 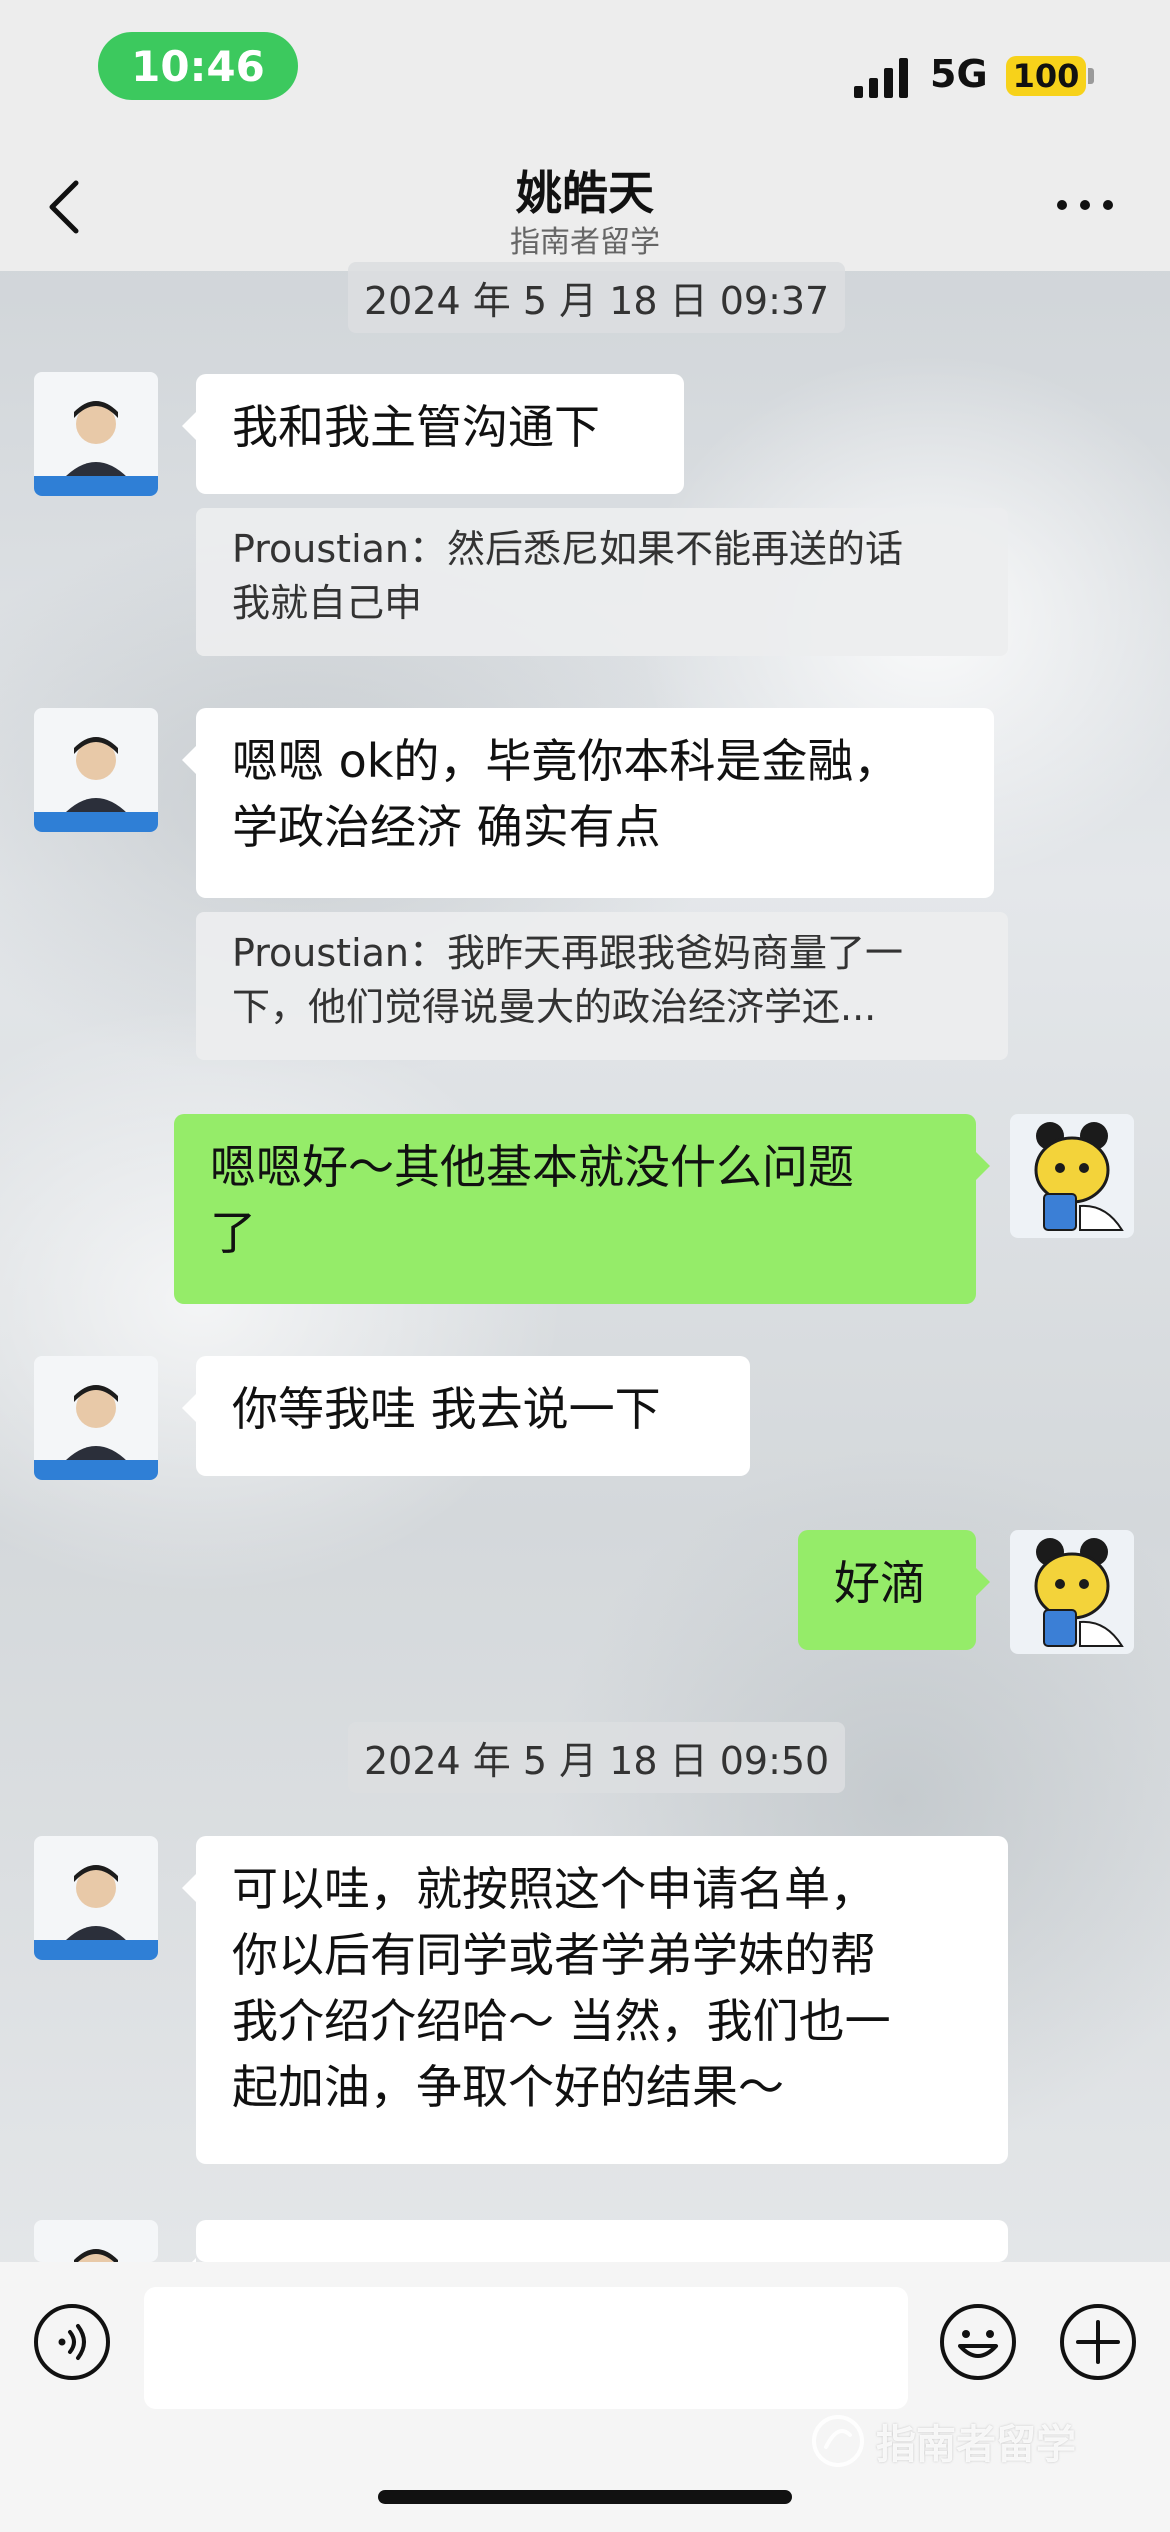 I want to click on network-type: 5G, so click(x=959, y=74).